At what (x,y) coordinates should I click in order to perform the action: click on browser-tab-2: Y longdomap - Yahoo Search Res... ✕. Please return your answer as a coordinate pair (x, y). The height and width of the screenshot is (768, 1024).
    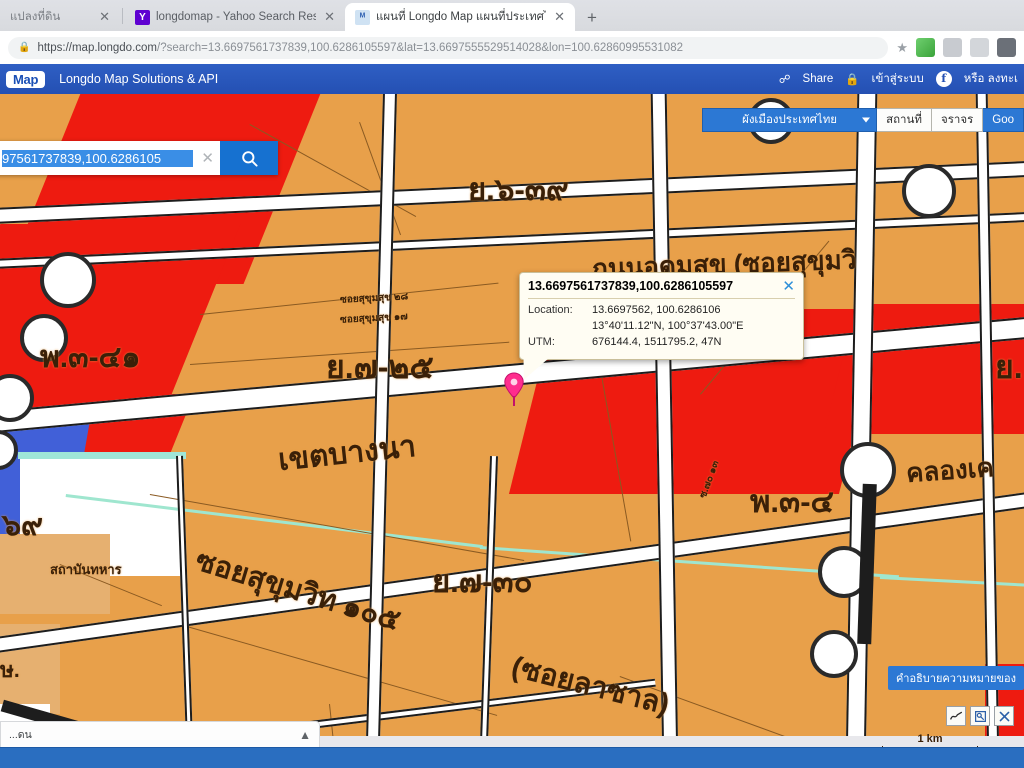
    Looking at the image, I should click on (235, 17).